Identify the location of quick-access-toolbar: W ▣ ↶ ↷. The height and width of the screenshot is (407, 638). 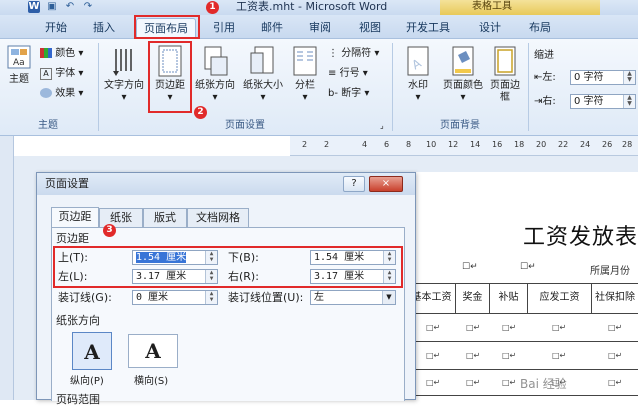
(61, 7).